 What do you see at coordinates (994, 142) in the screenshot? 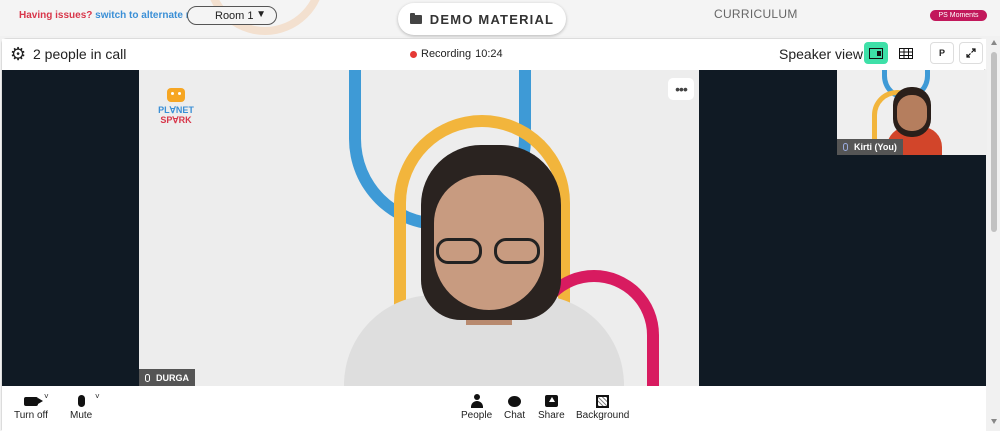
I see `scroll-thumb` at bounding box center [994, 142].